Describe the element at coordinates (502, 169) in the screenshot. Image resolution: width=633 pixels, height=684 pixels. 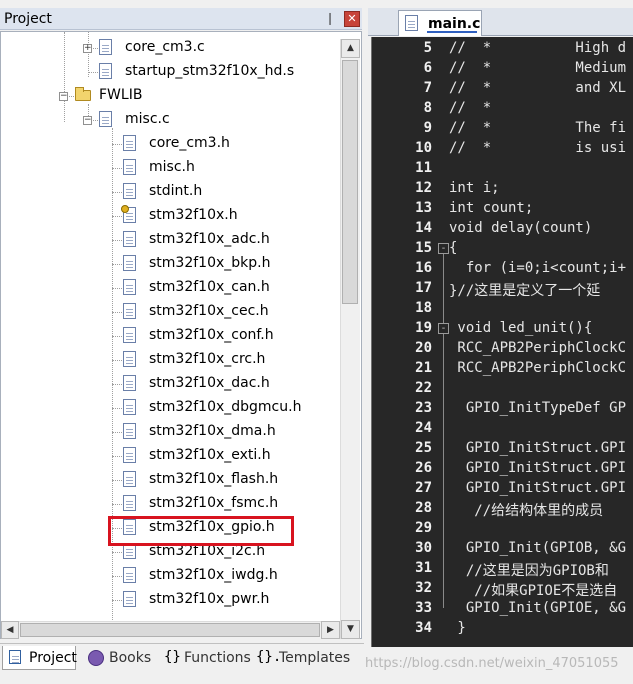
I see `code-line: 11` at that location.